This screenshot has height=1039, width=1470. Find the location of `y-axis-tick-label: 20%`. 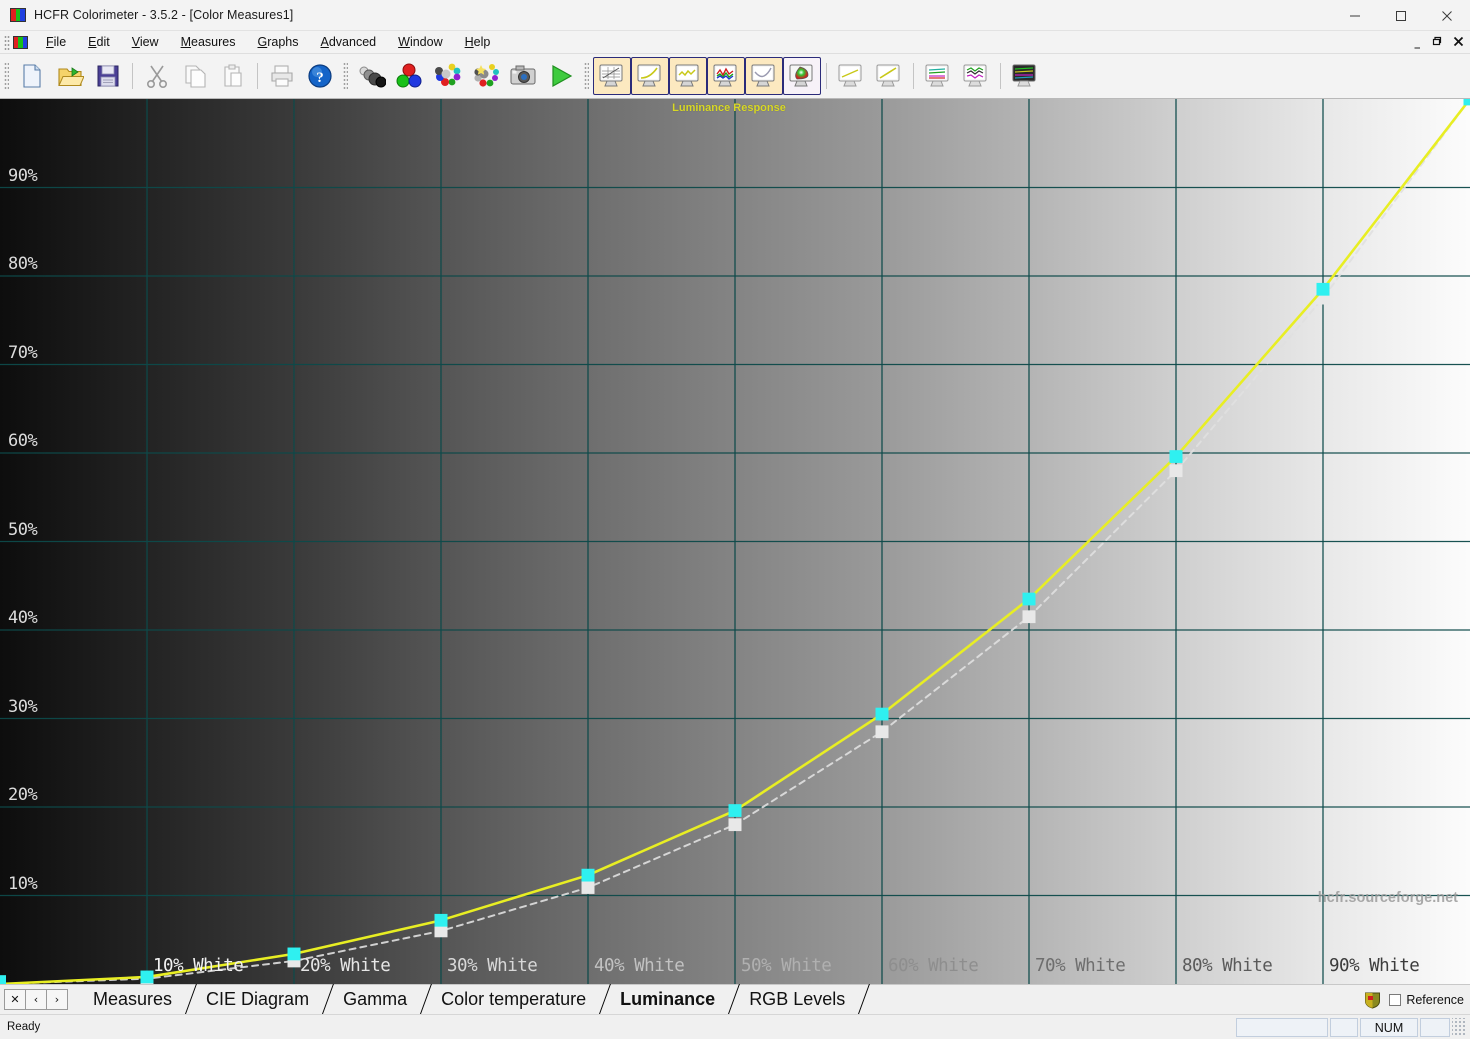

y-axis-tick-label: 20% is located at coordinates (23, 795).